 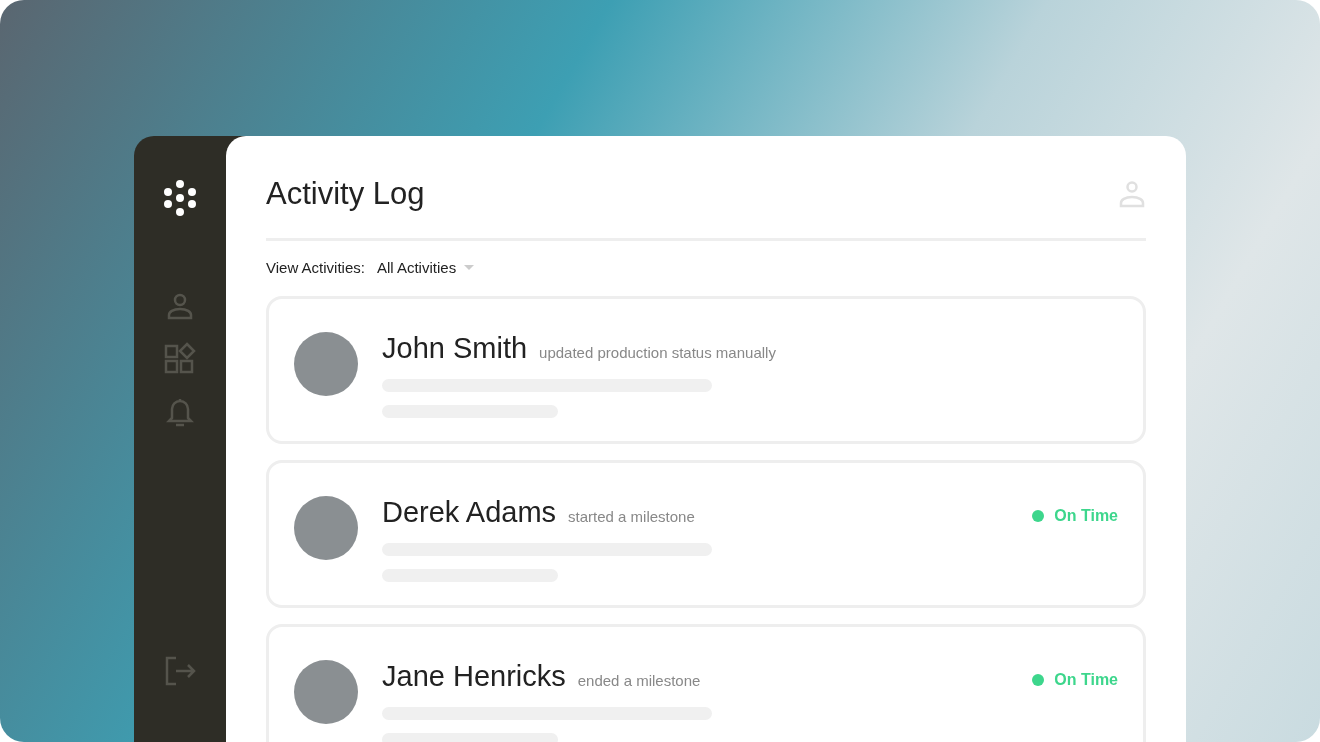 I want to click on user-name: Jane Henricks, so click(x=474, y=676).